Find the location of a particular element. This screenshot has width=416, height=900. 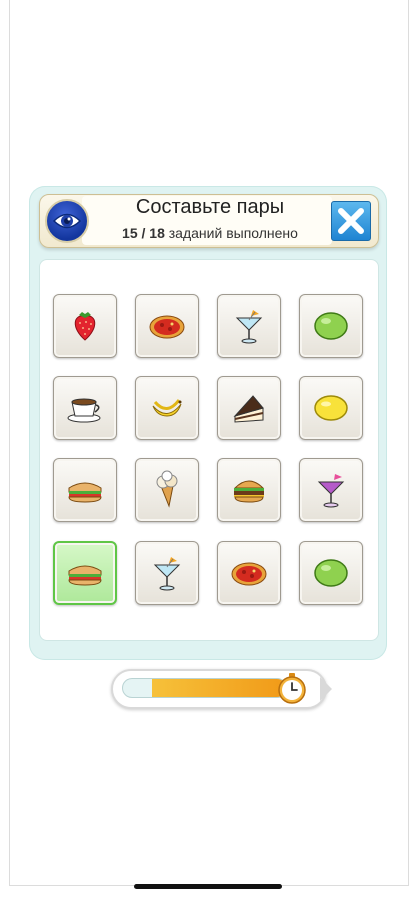

eye-icon is located at coordinates (67, 221).